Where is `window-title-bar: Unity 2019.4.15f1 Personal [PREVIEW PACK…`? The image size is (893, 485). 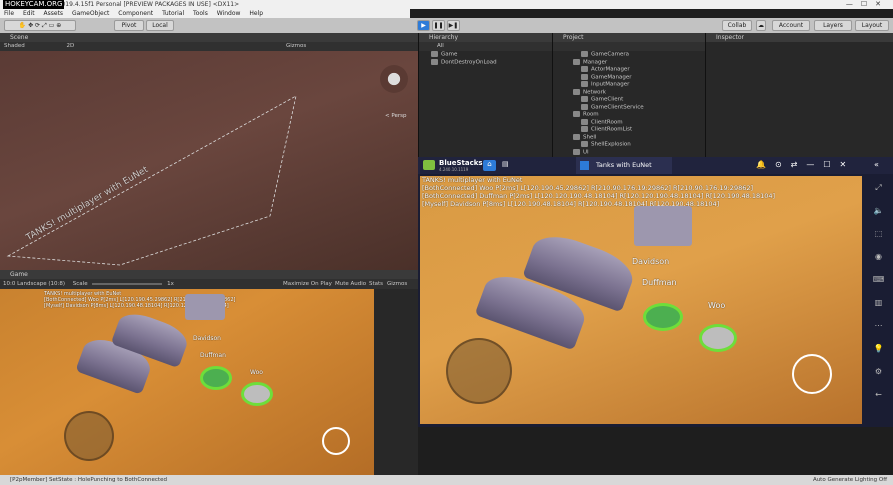 window-title-bar: Unity 2019.4.15f1 Personal [PREVIEW PACK… is located at coordinates (446, 4).